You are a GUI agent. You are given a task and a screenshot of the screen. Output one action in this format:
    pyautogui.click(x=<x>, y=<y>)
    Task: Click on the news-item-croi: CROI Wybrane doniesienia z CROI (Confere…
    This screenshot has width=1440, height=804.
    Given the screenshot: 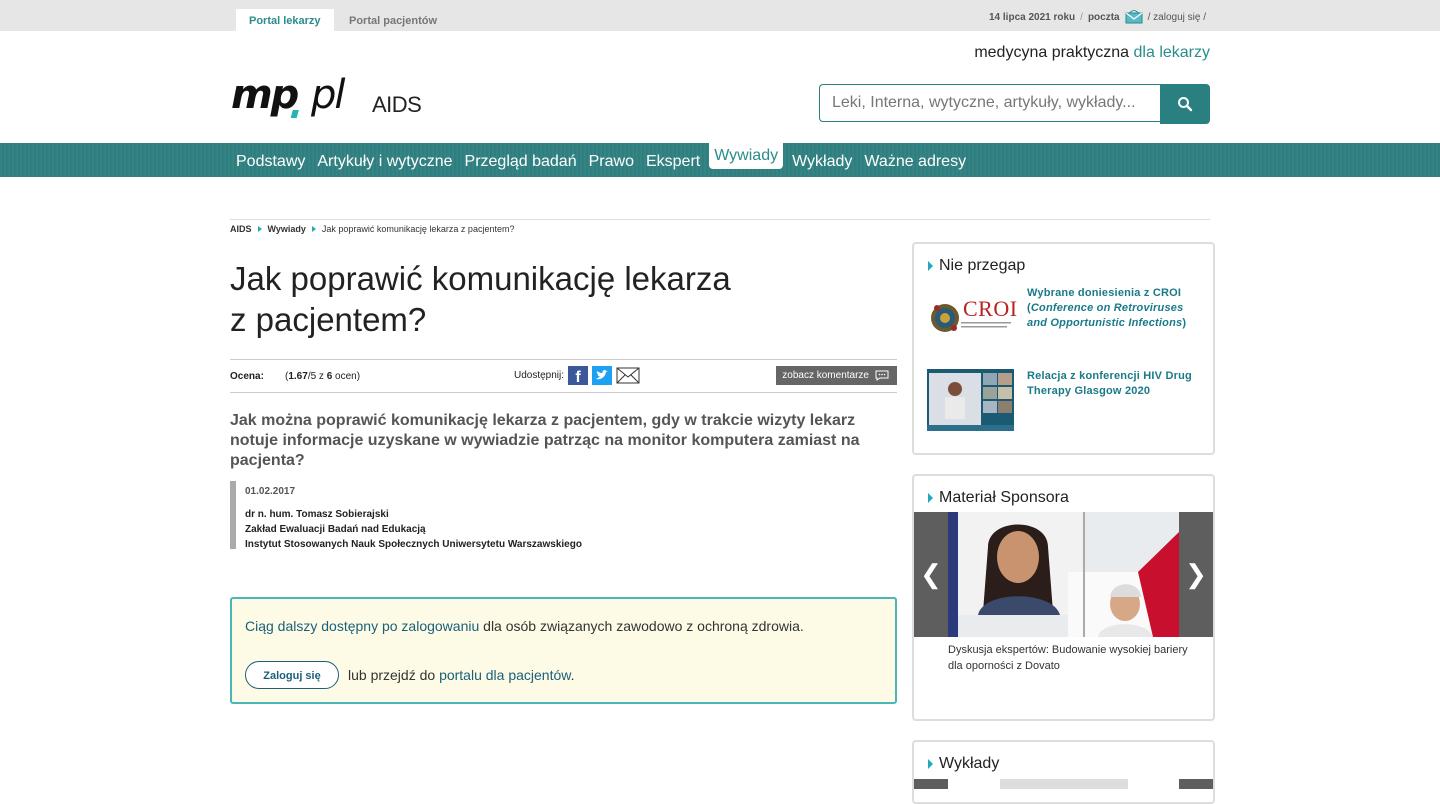 What is the action you would take?
    pyautogui.click(x=1064, y=321)
    